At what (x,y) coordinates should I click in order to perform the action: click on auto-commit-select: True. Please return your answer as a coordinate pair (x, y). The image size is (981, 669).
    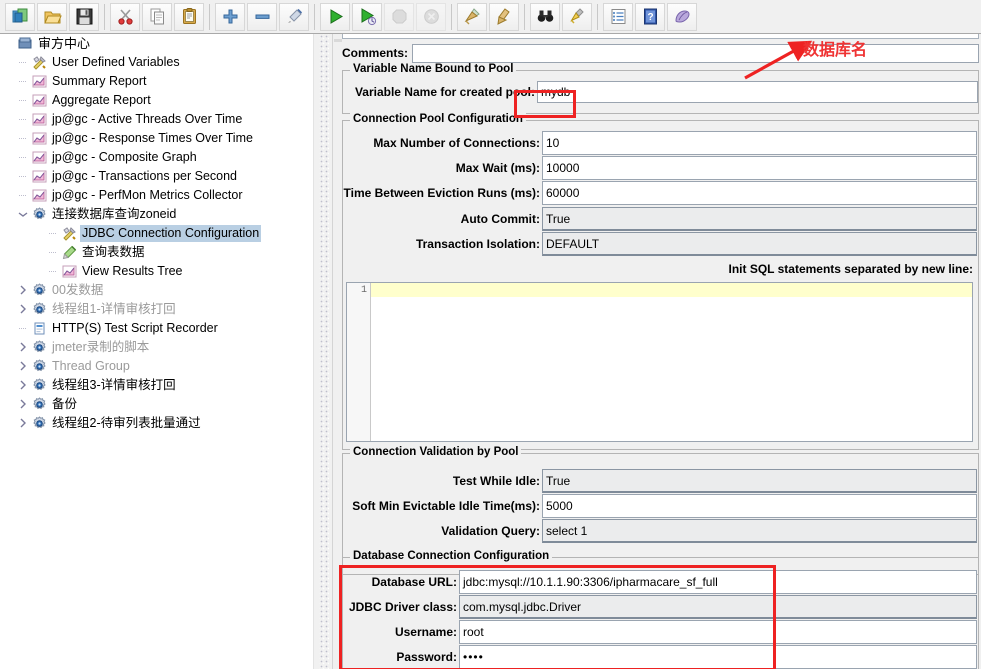
    Looking at the image, I should click on (759, 219).